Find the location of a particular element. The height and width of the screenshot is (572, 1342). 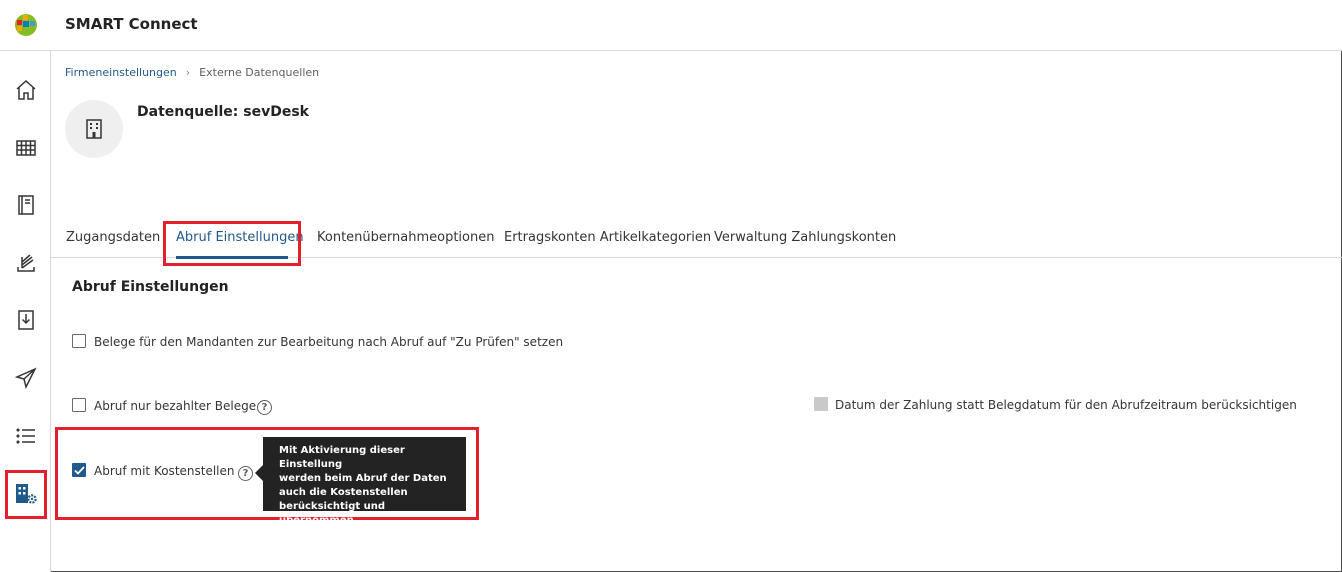

section-title: Abruf Einstellungen is located at coordinates (150, 287).